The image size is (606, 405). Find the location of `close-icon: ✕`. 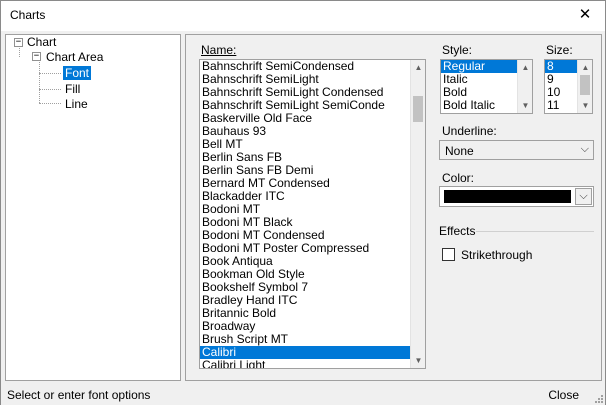

close-icon: ✕ is located at coordinates (585, 15).